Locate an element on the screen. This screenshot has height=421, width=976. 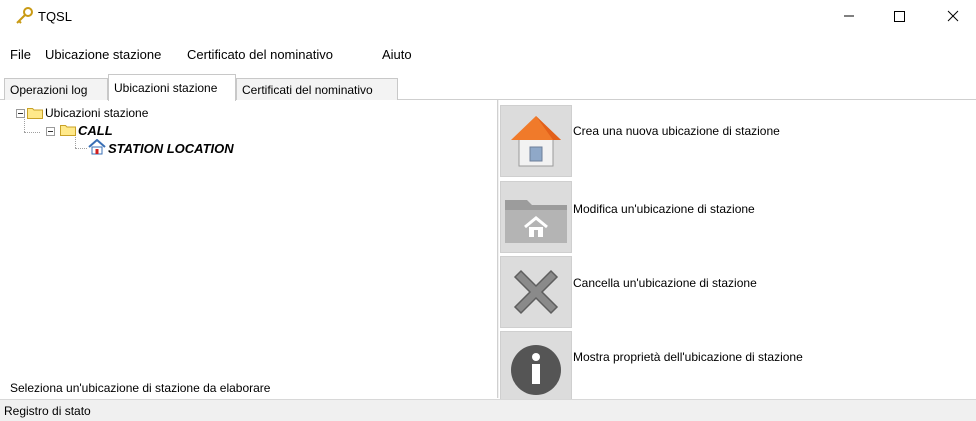
edit-location-button is located at coordinates (536, 219).